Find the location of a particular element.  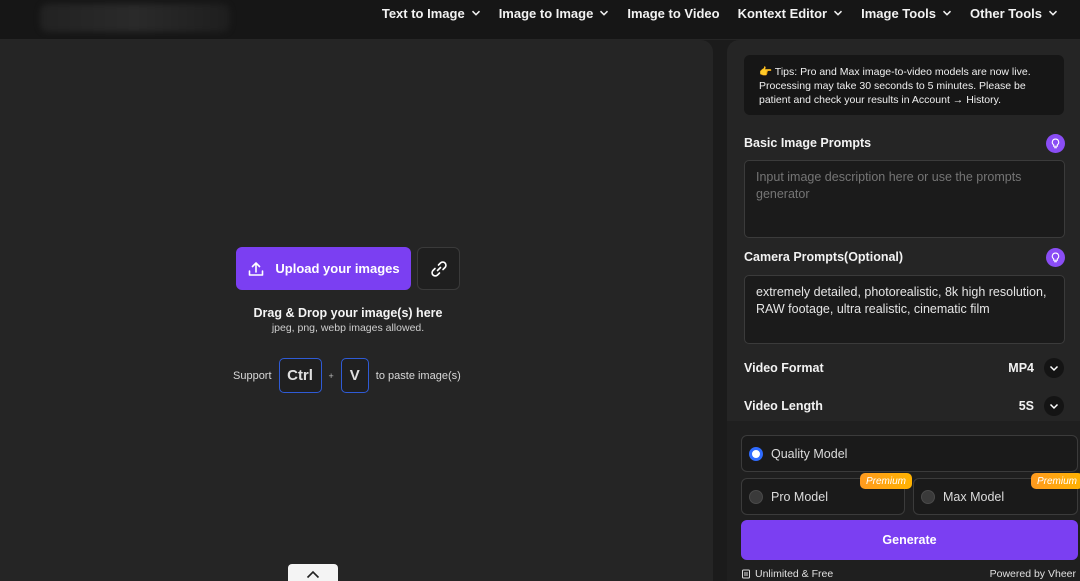

nav-item-label: Text to Image is located at coordinates (423, 13).